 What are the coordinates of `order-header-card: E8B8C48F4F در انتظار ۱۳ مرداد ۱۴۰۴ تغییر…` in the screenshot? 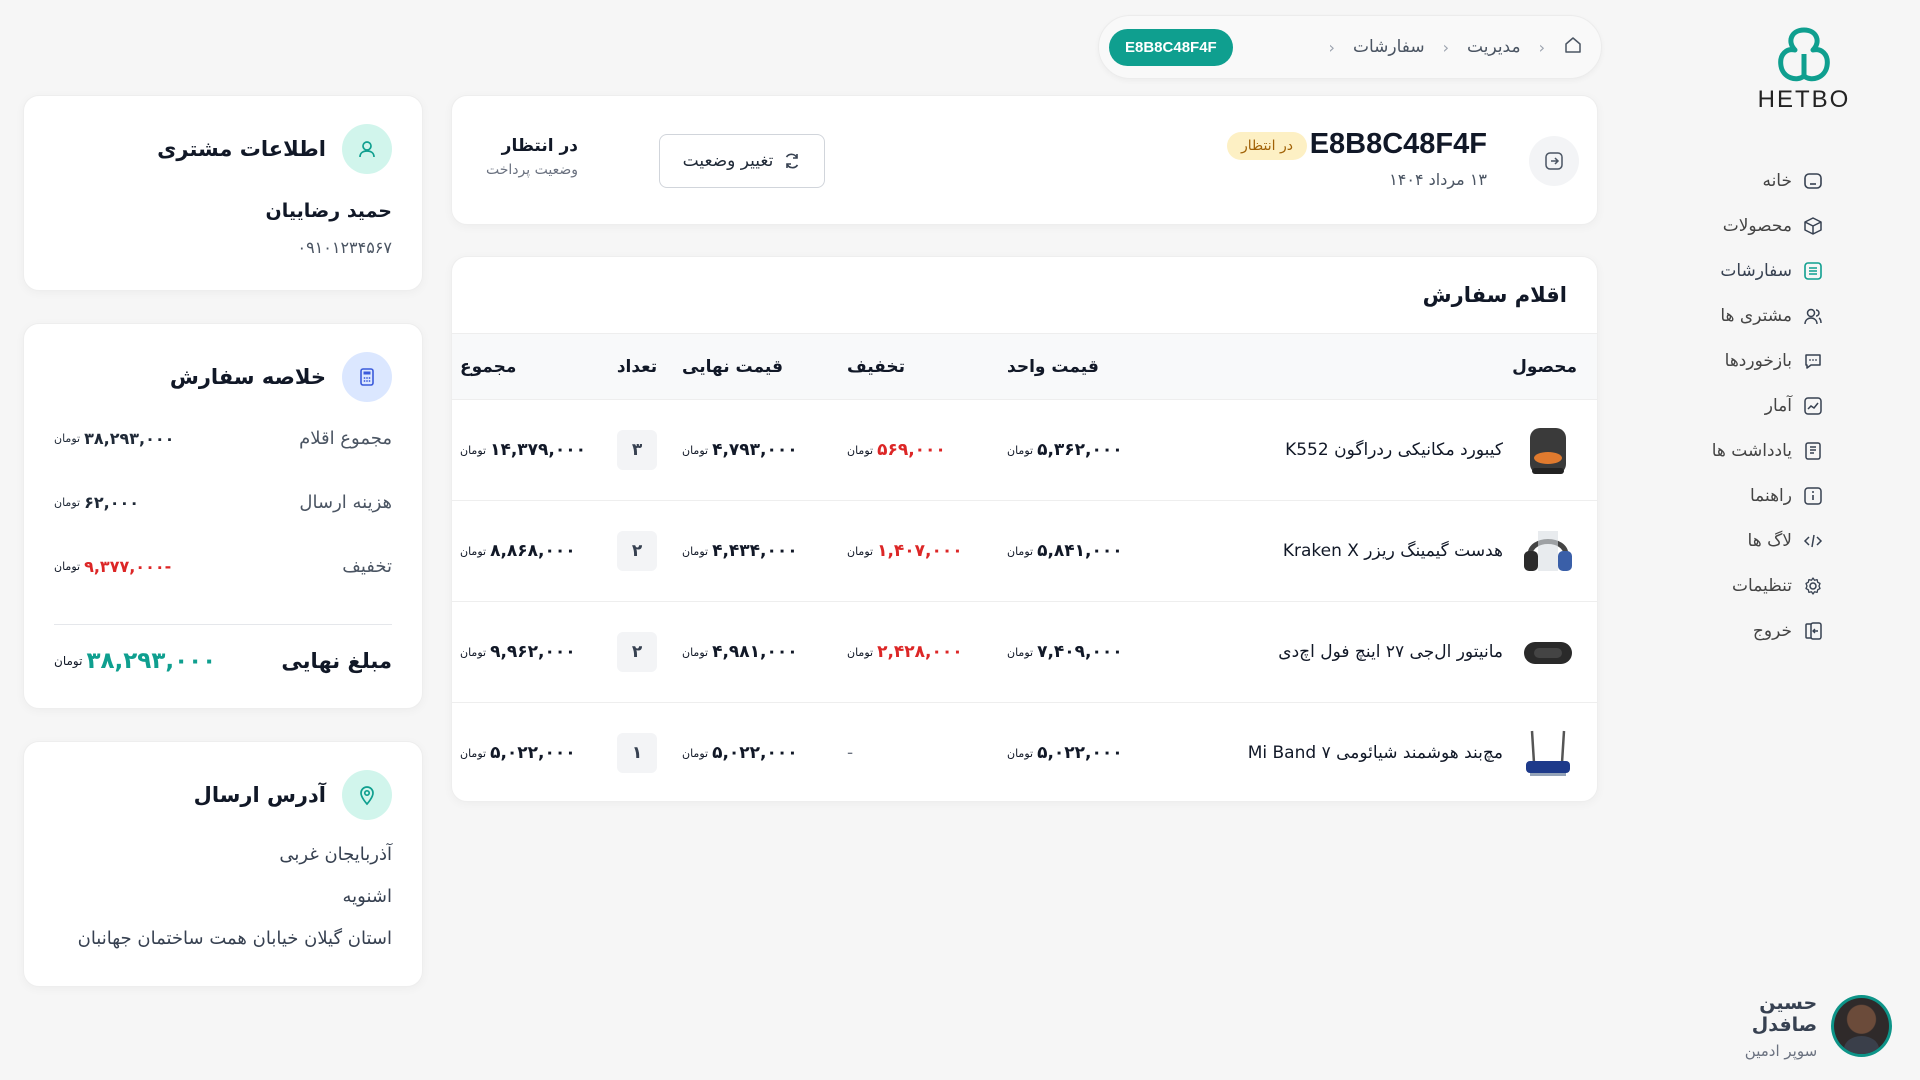 It's located at (1024, 160).